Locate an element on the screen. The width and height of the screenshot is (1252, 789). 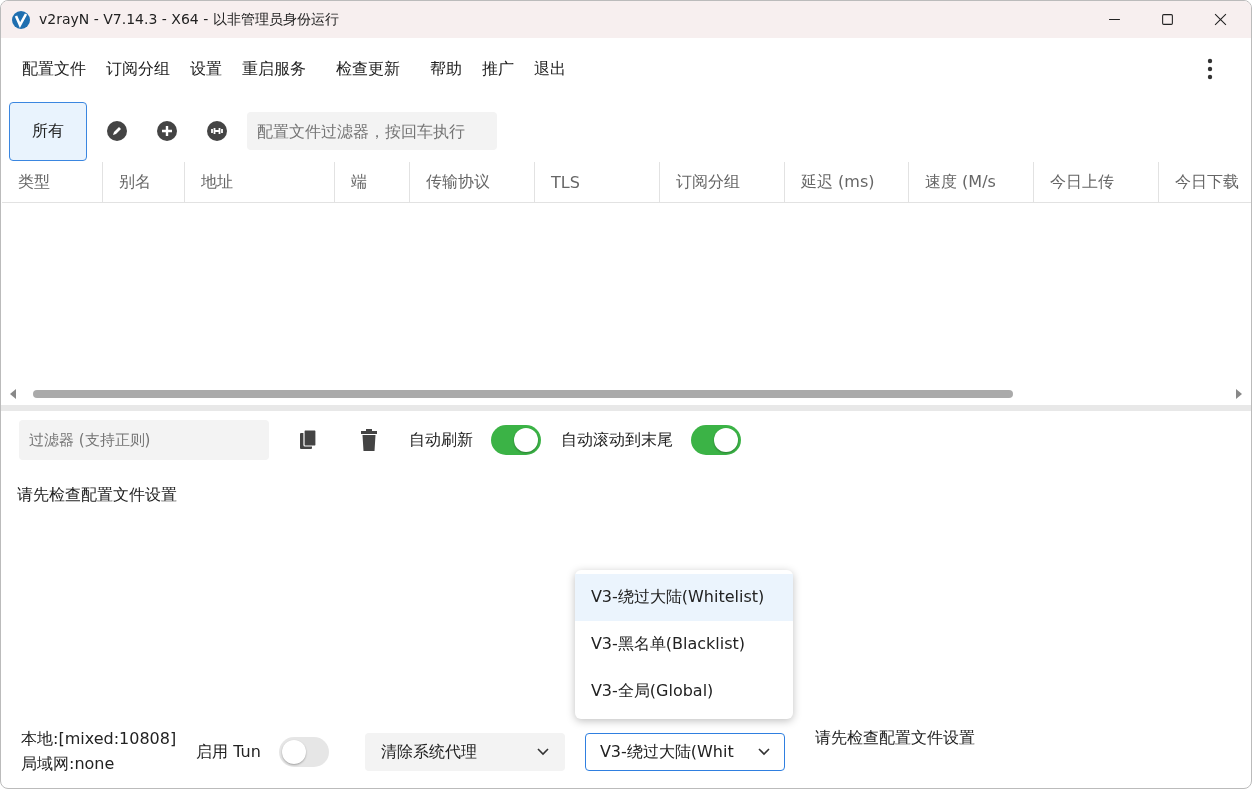
log-text: 请先检查配置文件设置 is located at coordinates (97, 494).